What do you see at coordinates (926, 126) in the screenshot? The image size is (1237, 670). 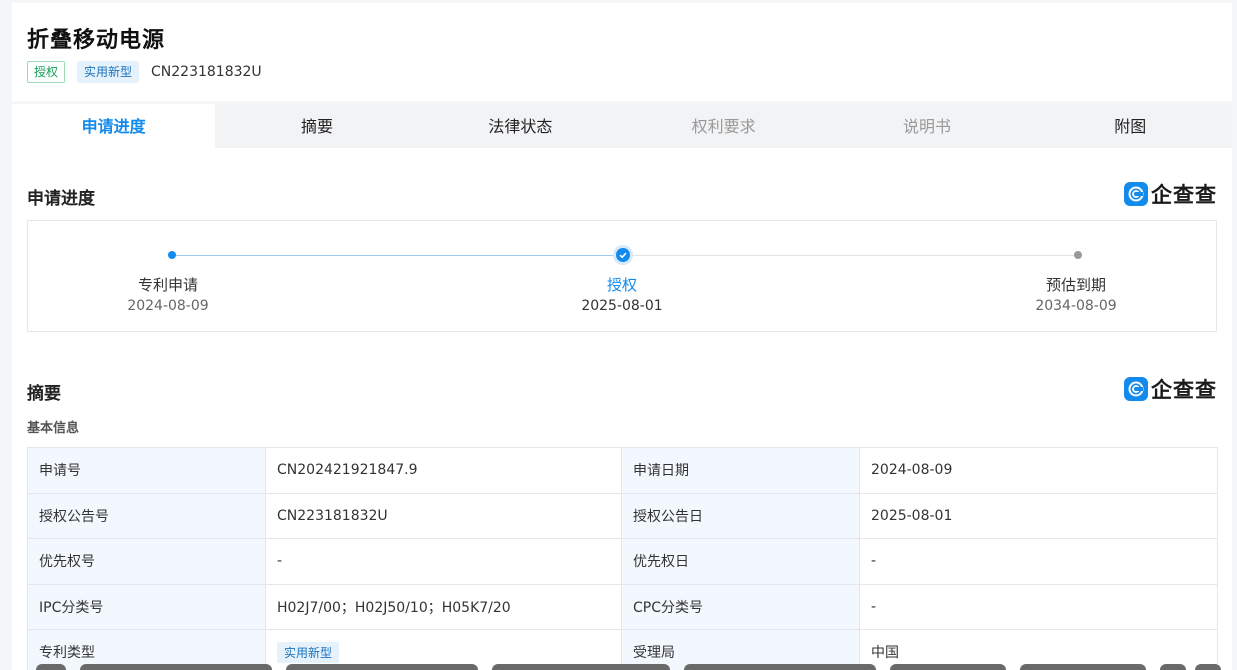 I see `tab-description: 说明书` at bounding box center [926, 126].